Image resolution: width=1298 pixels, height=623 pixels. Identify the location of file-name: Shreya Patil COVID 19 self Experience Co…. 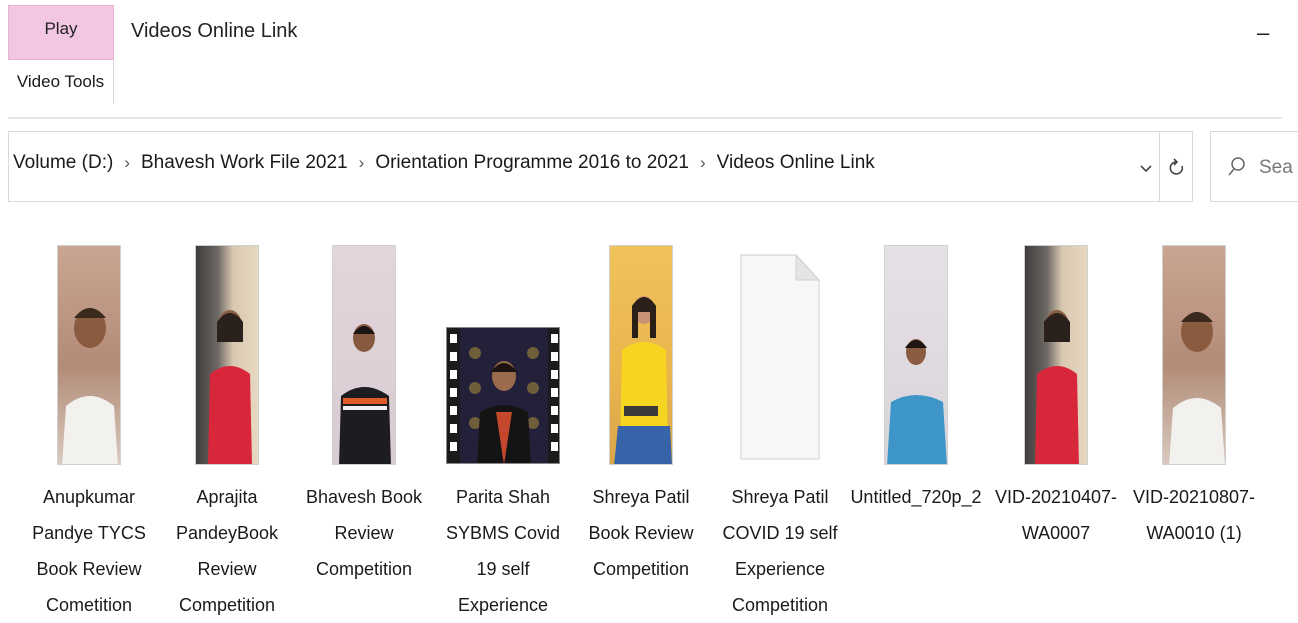
(780, 551).